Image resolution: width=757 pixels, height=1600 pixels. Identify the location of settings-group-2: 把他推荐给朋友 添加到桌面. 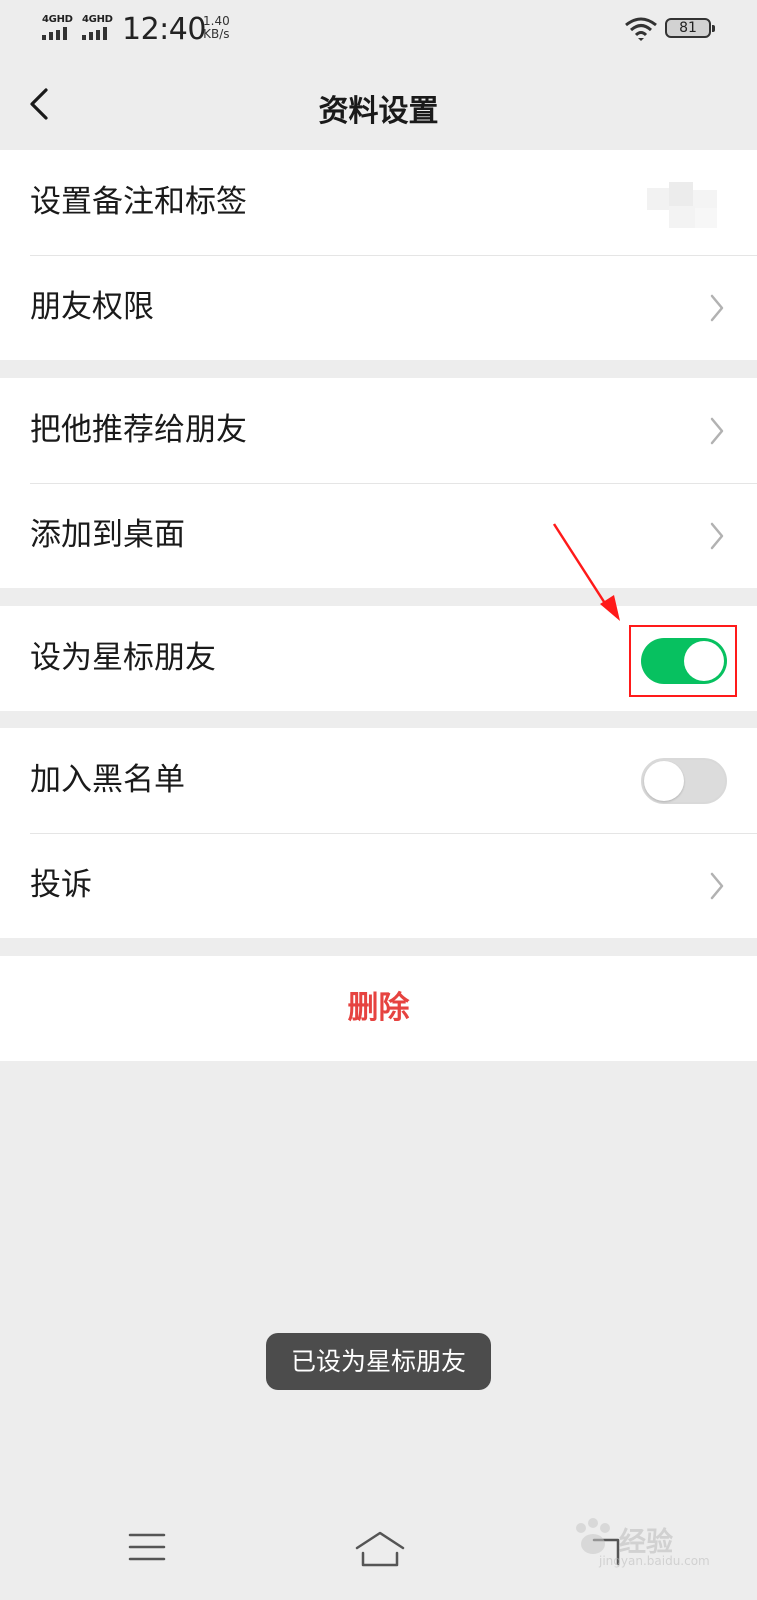
(378, 483).